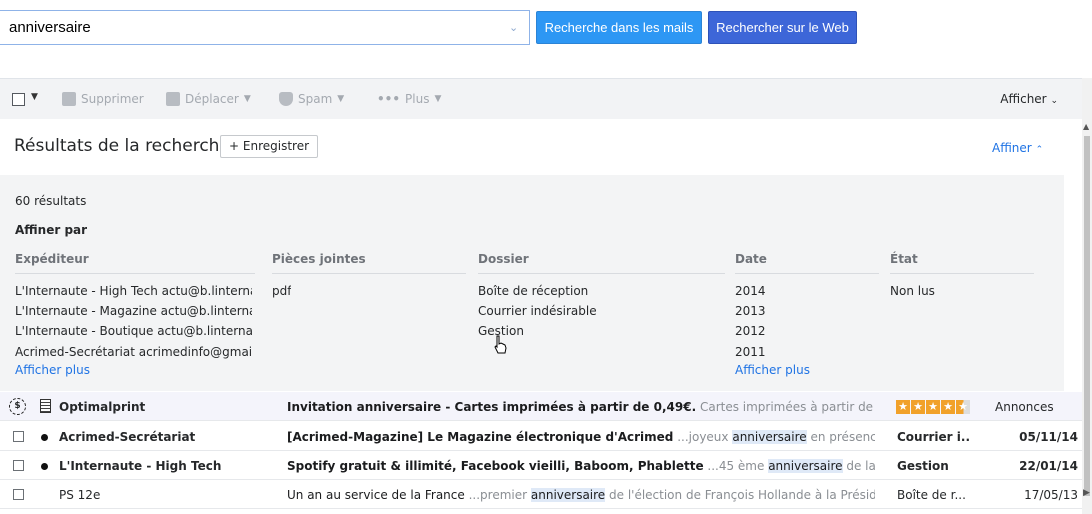  Describe the element at coordinates (281, 291) in the screenshot. I see `attachment-filter-item: pdf` at that location.